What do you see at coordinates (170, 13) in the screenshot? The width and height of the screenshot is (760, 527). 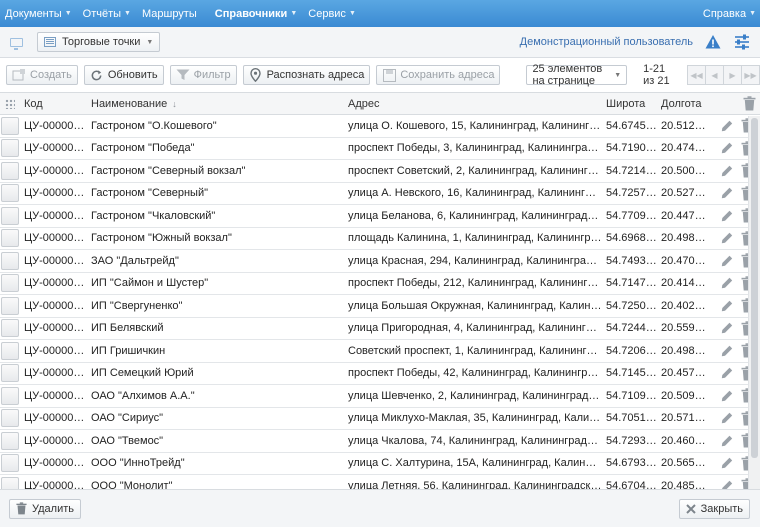 I see `menu-routes: Маршруты` at bounding box center [170, 13].